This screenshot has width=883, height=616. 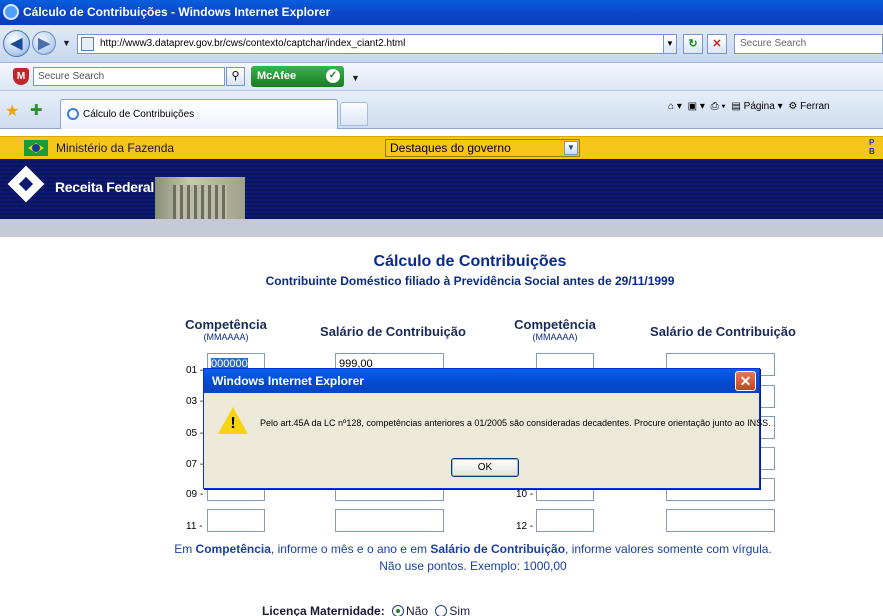 I want to click on tools-menu: ⚙ Ferran, so click(x=808, y=106).